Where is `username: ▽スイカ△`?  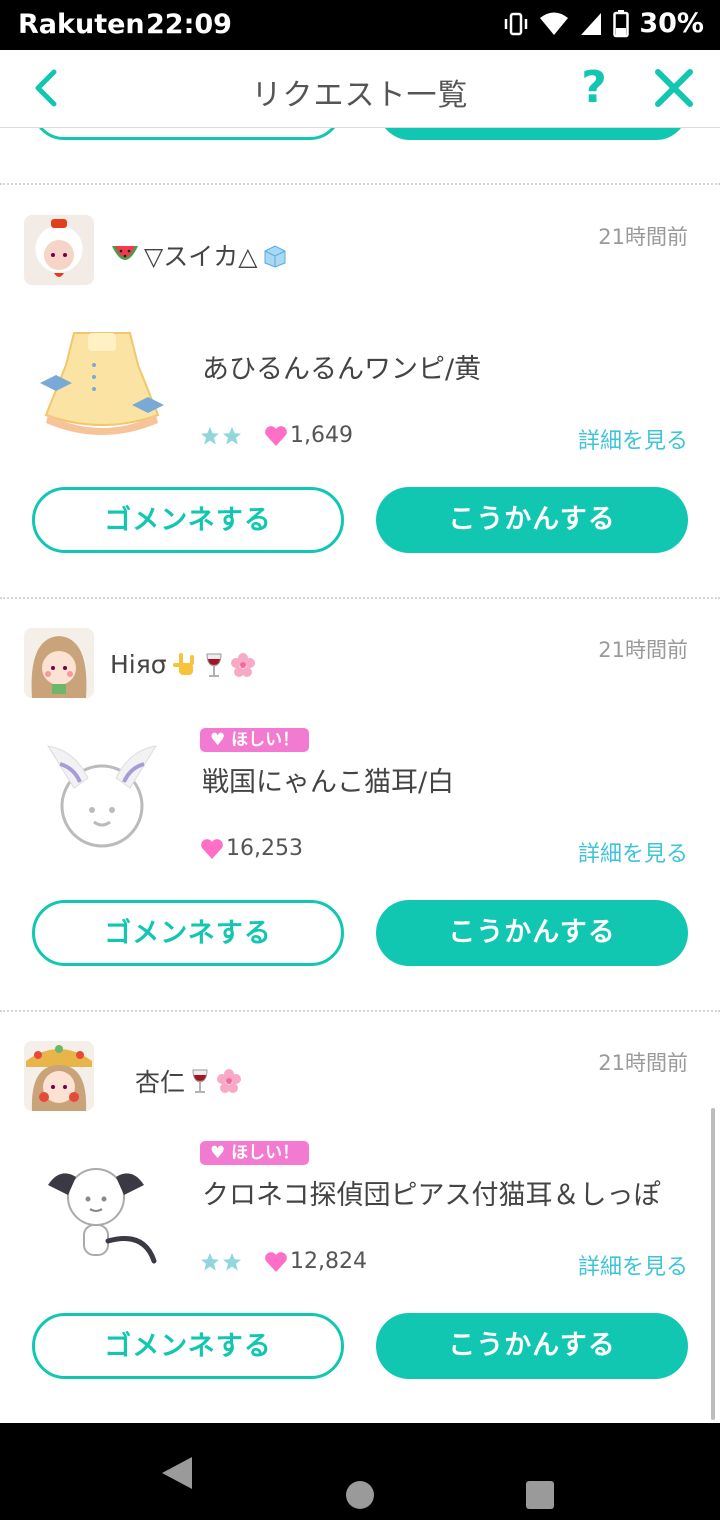 username: ▽スイカ△ is located at coordinates (199, 255).